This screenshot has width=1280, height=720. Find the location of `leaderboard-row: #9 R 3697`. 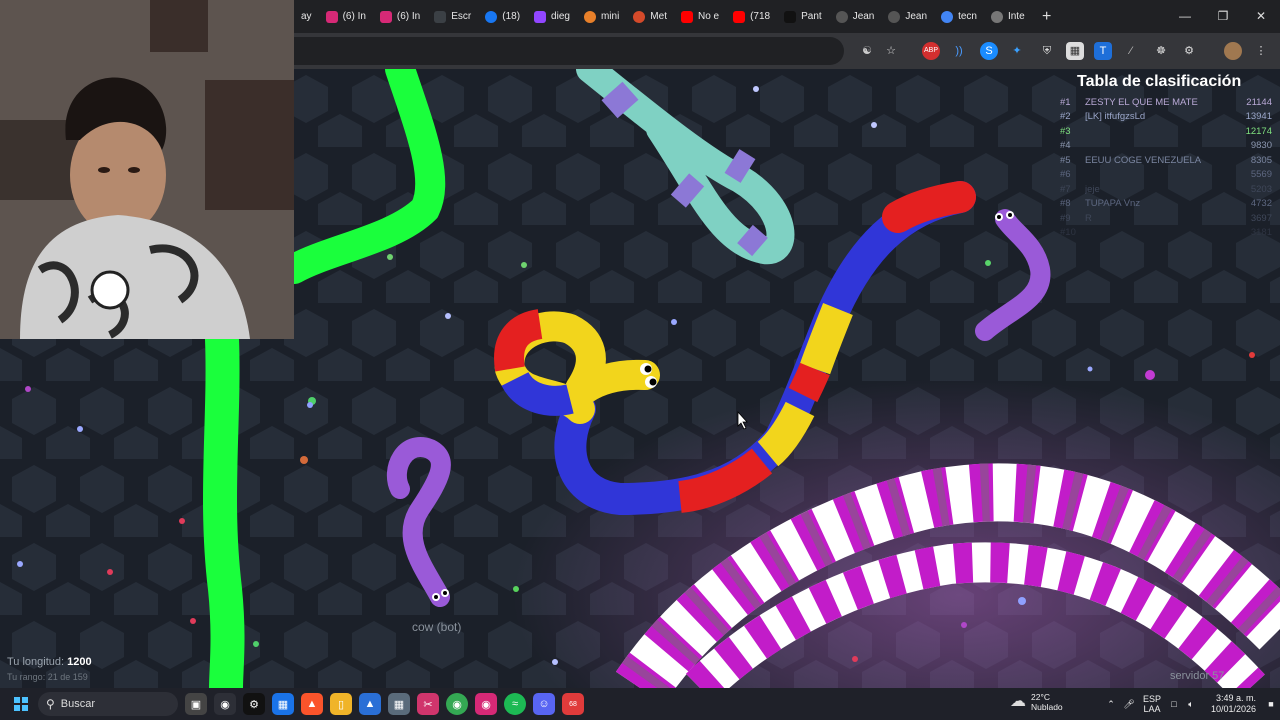

leaderboard-row: #9 R 3697 is located at coordinates (1166, 218).